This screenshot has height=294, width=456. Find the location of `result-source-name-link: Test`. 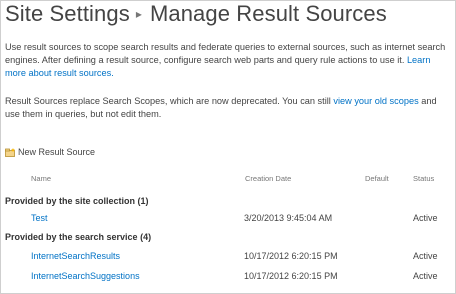

result-source-name-link: Test is located at coordinates (39, 218).